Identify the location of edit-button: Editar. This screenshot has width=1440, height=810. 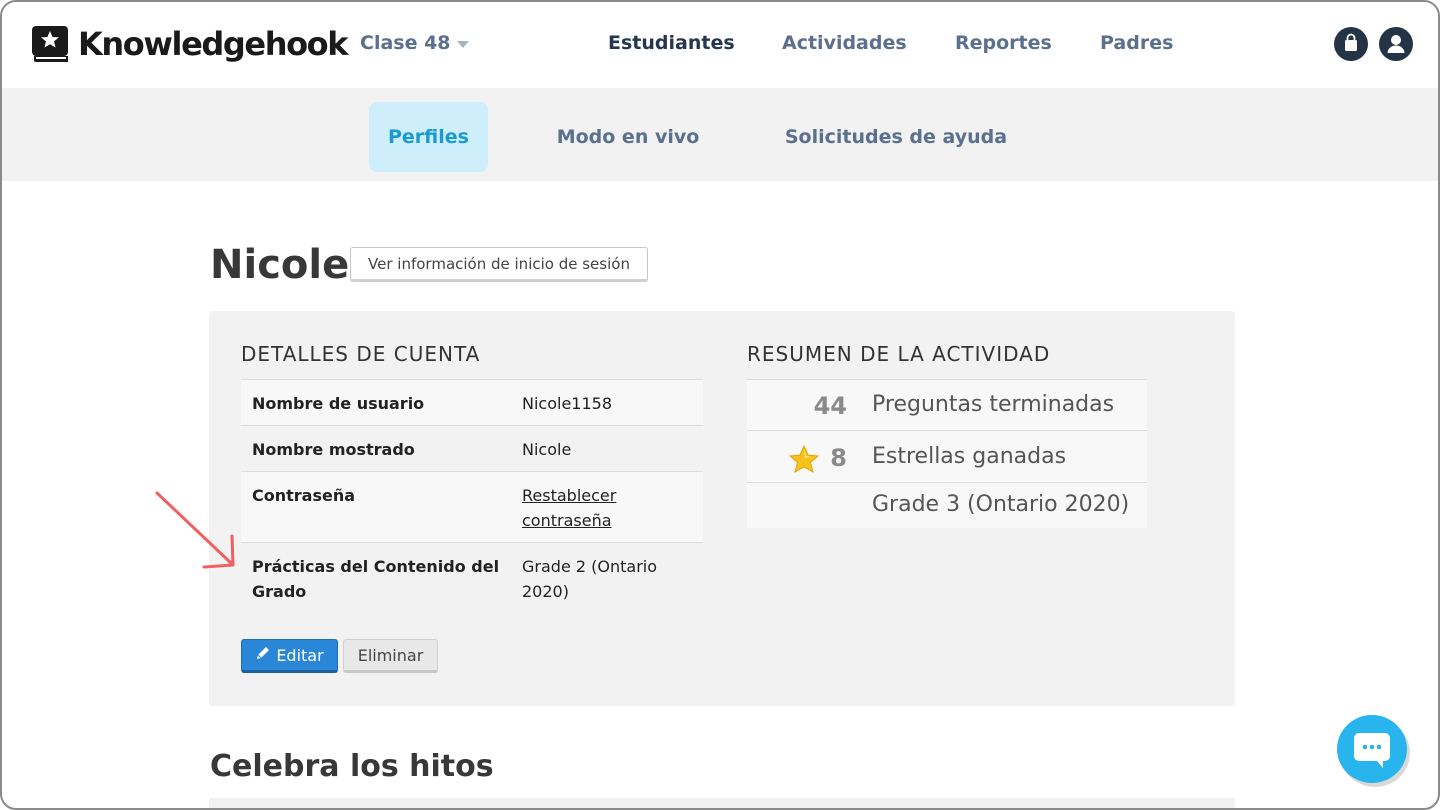
(289, 656).